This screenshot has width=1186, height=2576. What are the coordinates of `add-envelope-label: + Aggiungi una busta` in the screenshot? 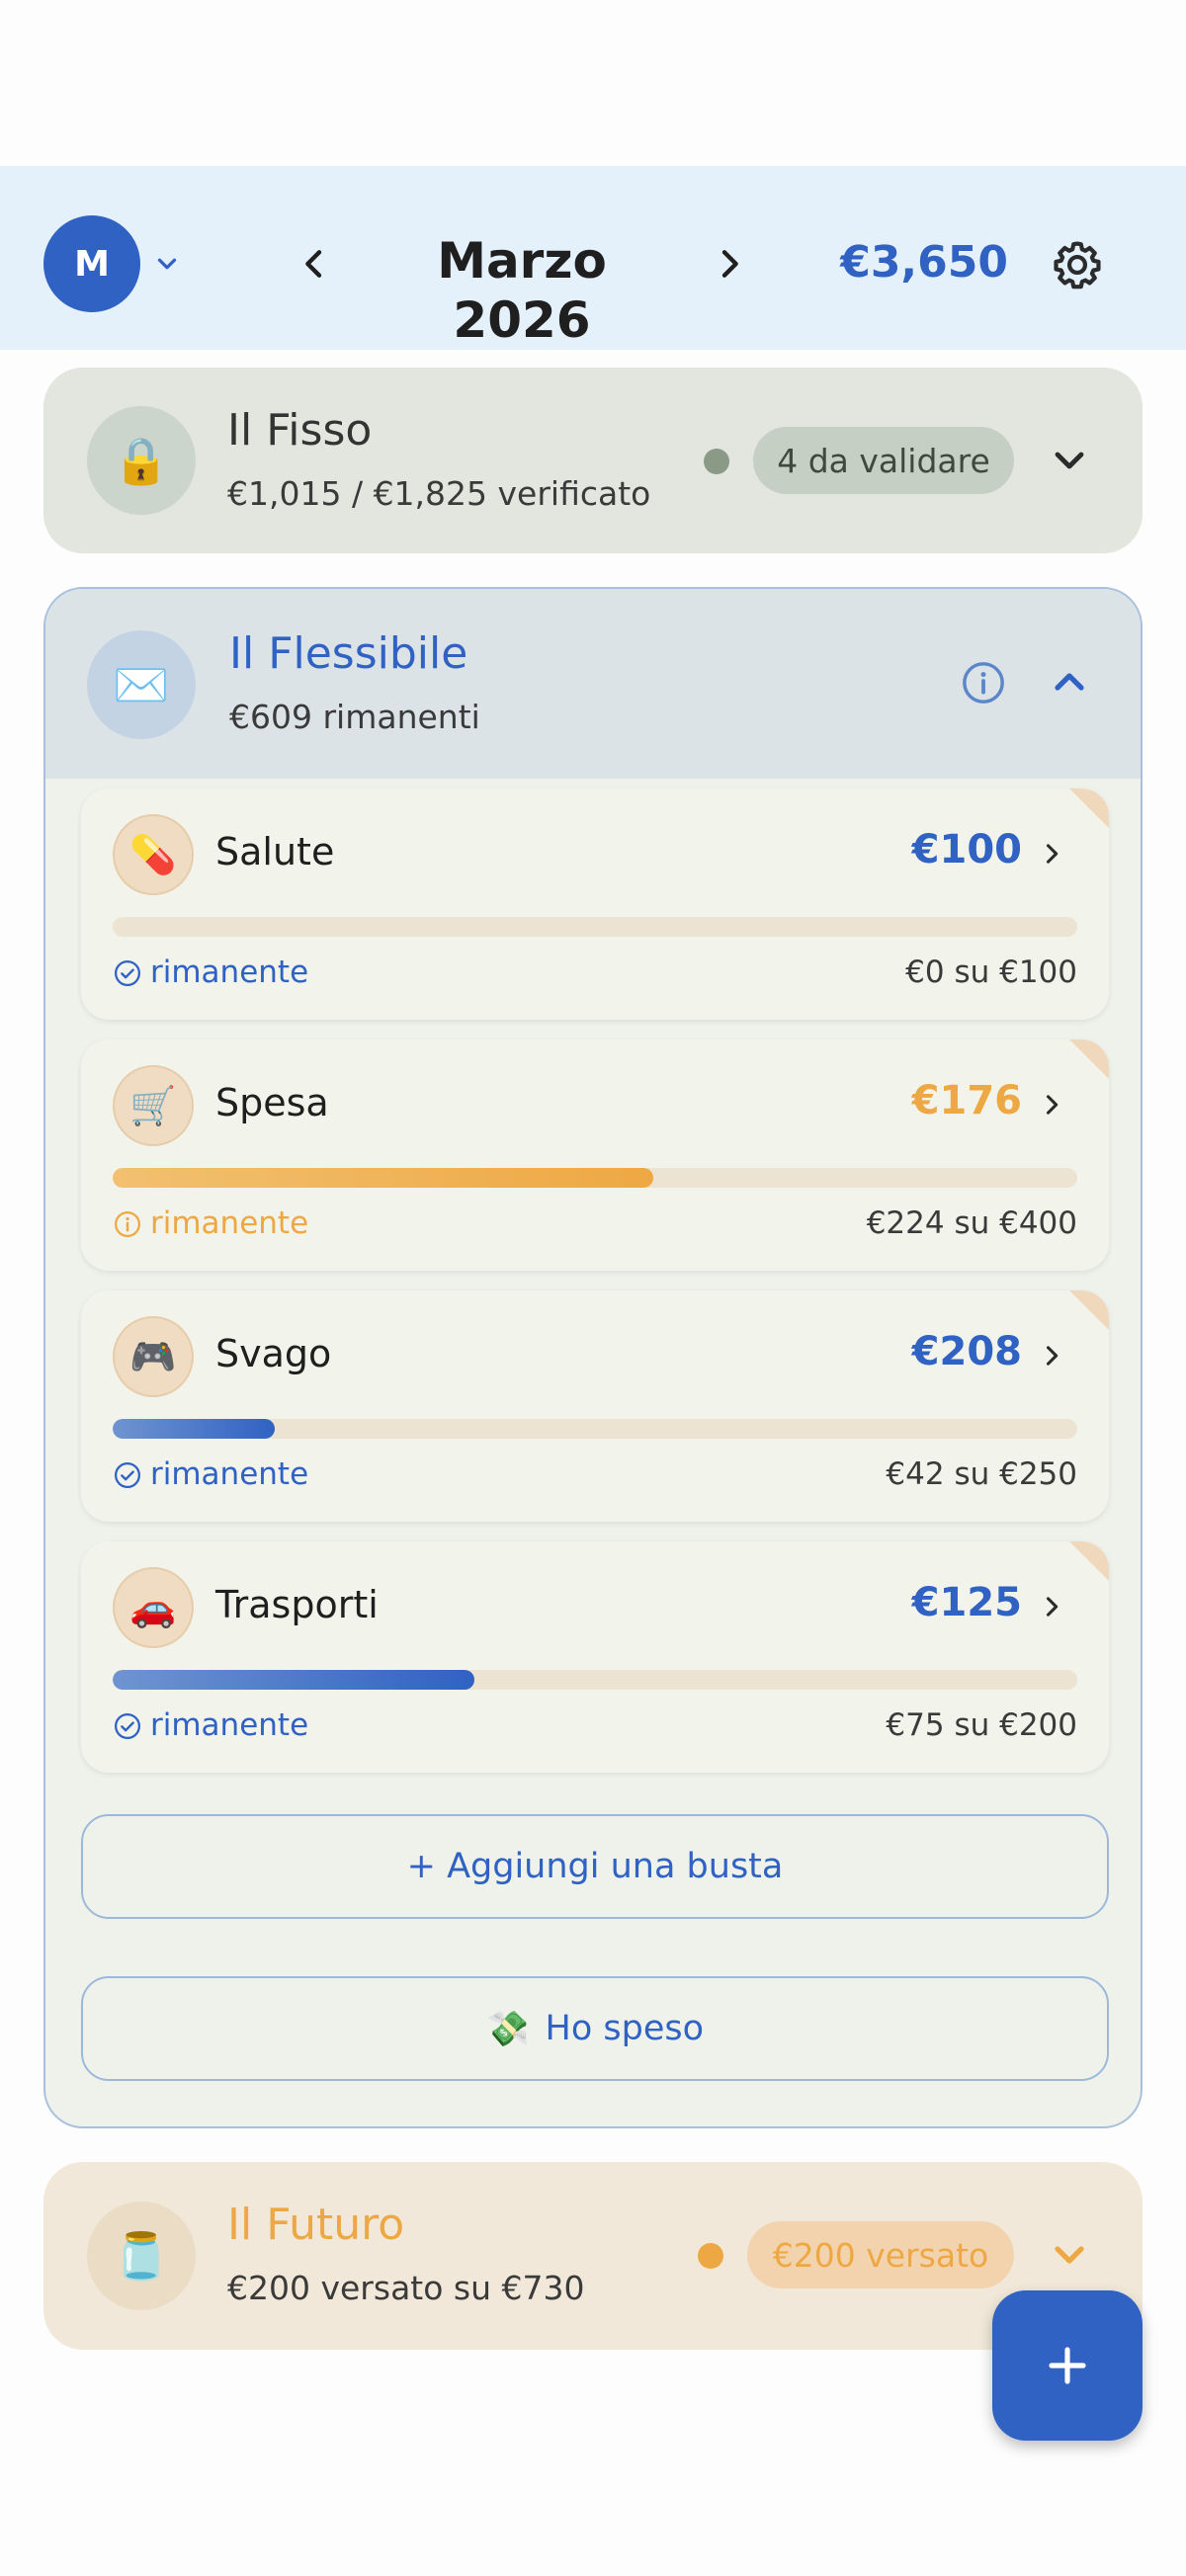 It's located at (595, 1866).